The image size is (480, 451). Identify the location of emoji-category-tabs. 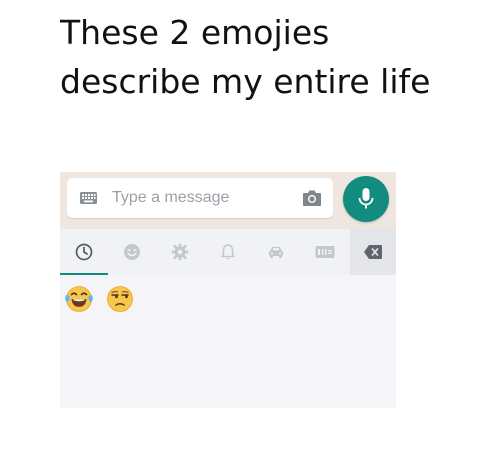
(228, 252).